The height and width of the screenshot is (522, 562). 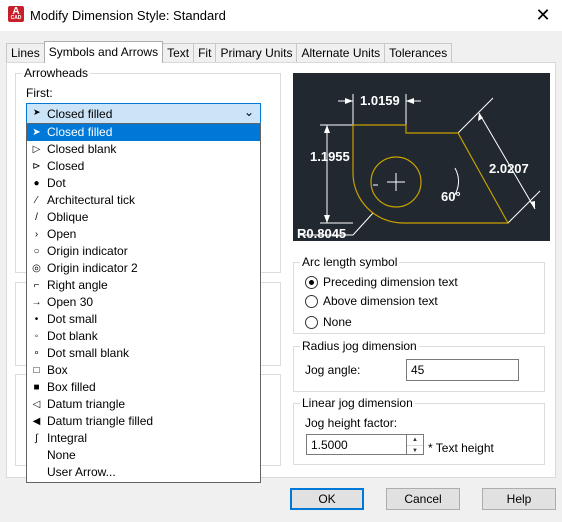 I want to click on architectural-tick-icon: ⁄, so click(x=36, y=200).